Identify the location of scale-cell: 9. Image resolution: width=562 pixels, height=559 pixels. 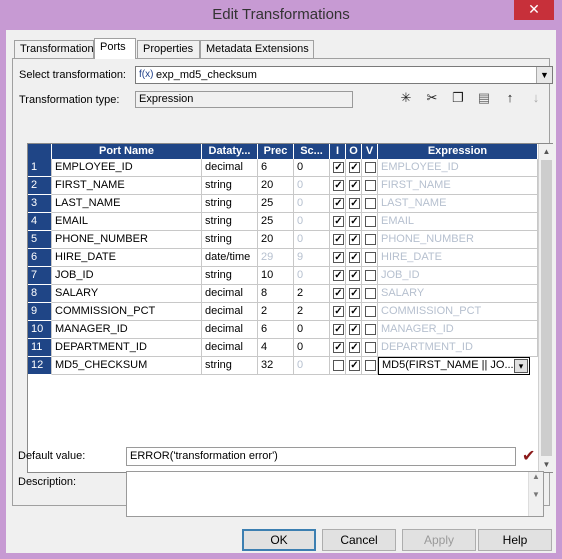
(312, 258).